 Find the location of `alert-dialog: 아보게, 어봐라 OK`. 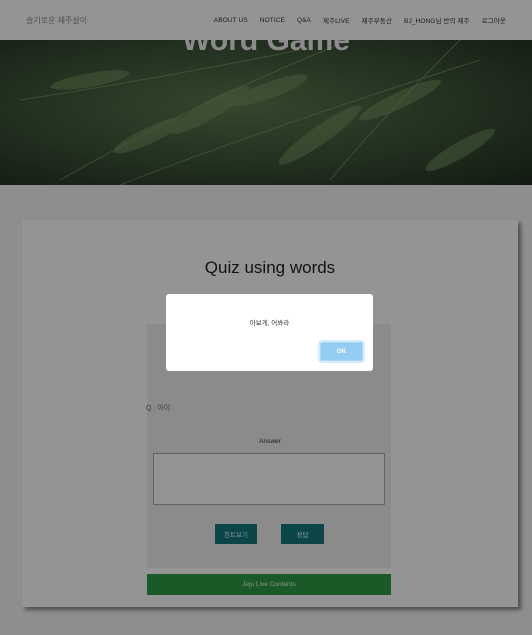

alert-dialog: 아보게, 어봐라 OK is located at coordinates (269, 332).